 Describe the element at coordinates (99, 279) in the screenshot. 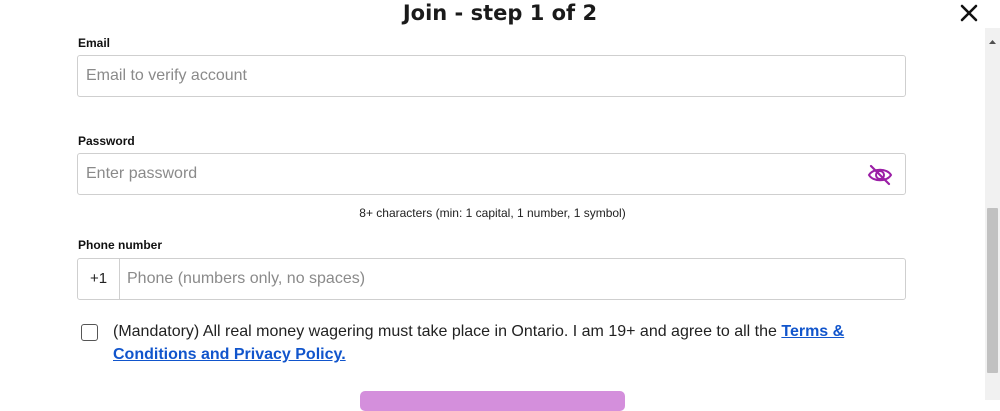

I see `country-code-prefix: +1` at that location.